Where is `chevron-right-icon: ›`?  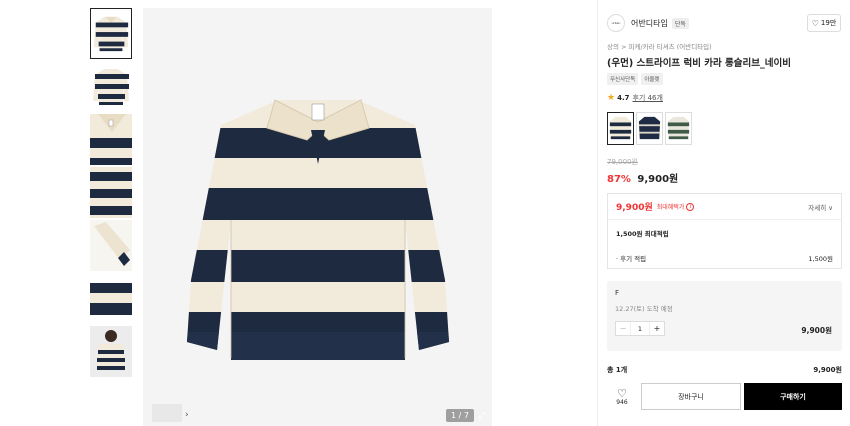 chevron-right-icon: › is located at coordinates (187, 415).